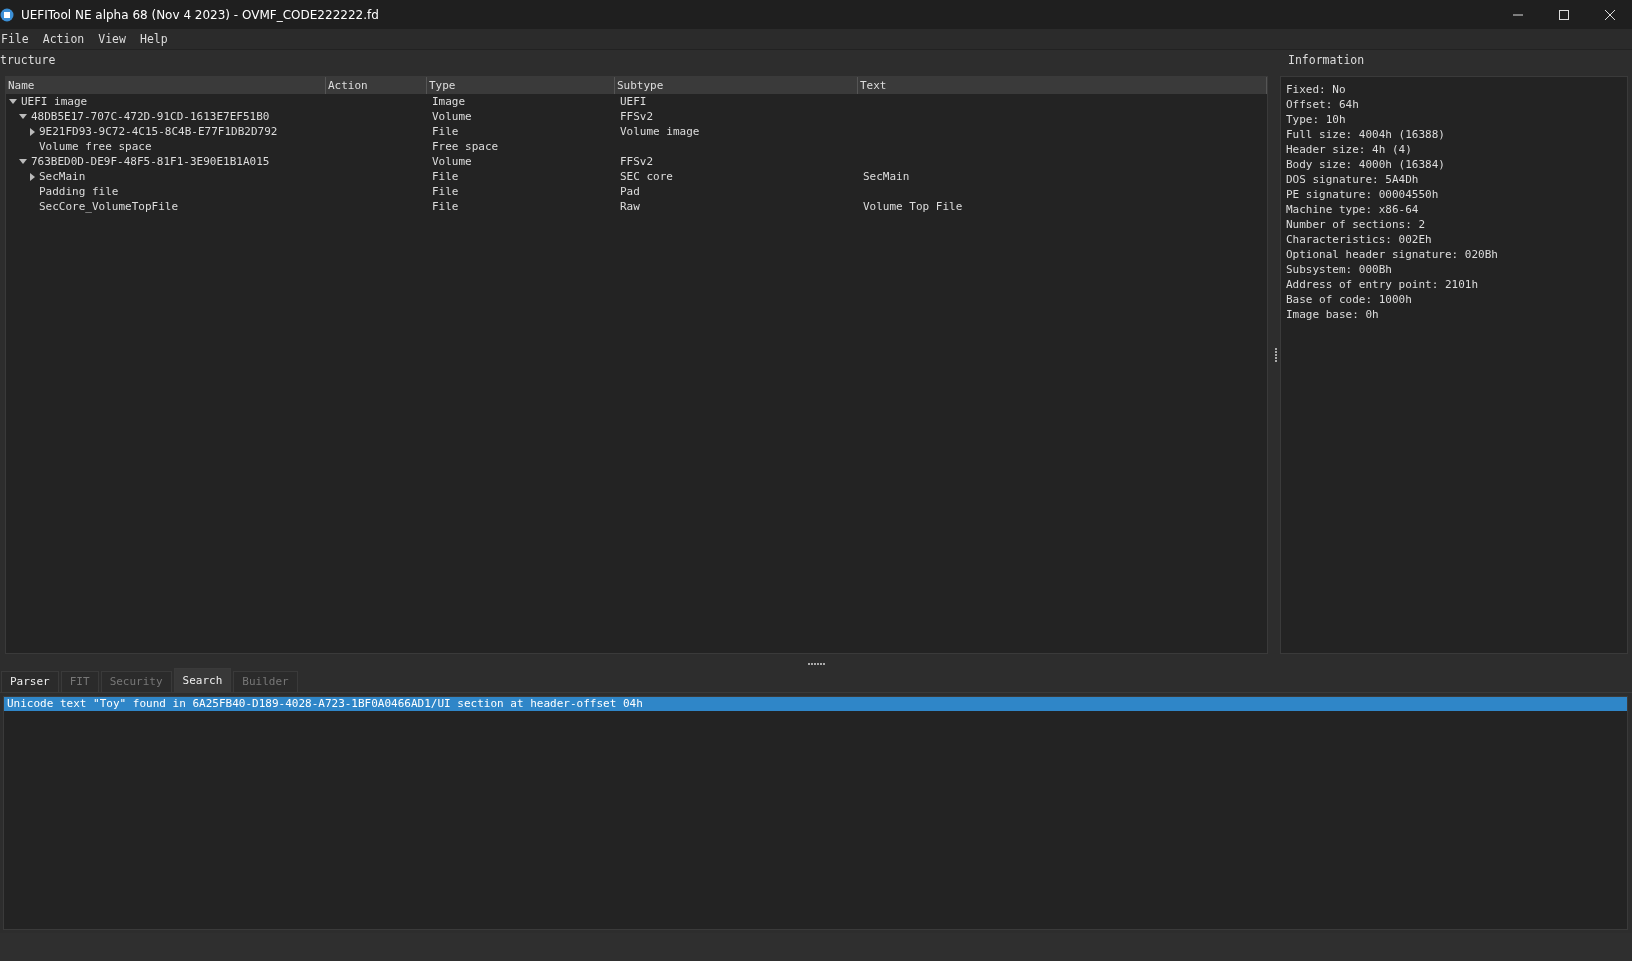  I want to click on info-line: Base of code: 1000h, so click(1349, 299).